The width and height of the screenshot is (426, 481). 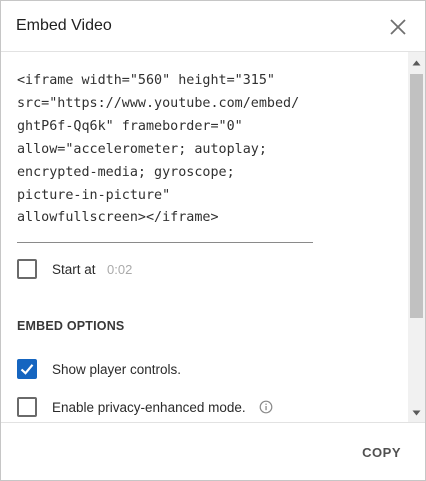 I want to click on content-scrollbar, so click(x=416, y=237).